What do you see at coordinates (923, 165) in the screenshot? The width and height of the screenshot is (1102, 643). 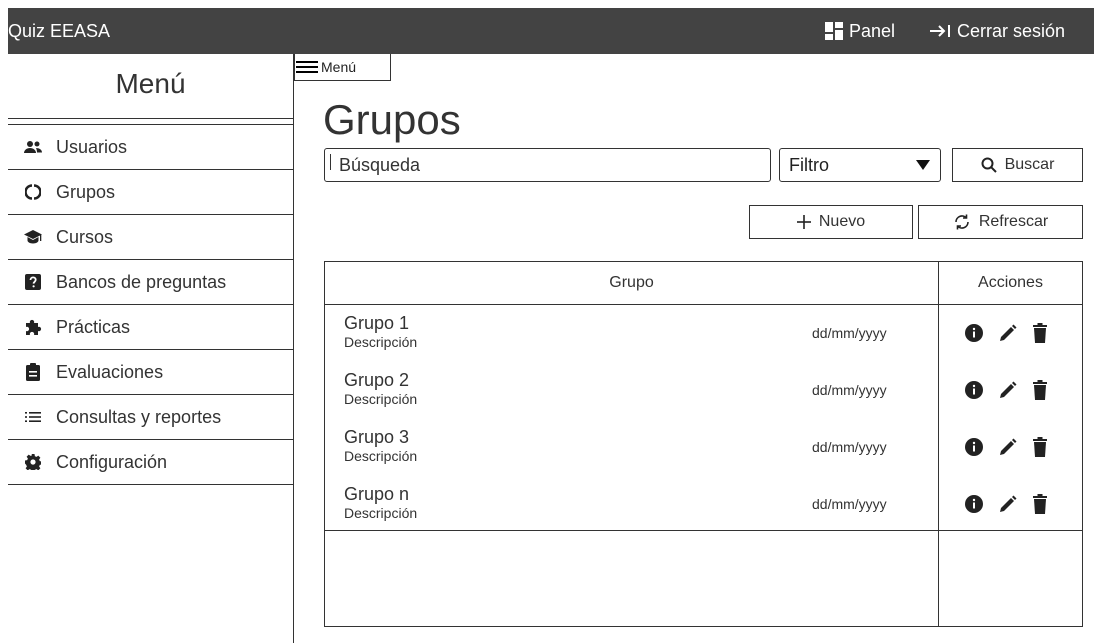 I see `triangle-down-icon` at bounding box center [923, 165].